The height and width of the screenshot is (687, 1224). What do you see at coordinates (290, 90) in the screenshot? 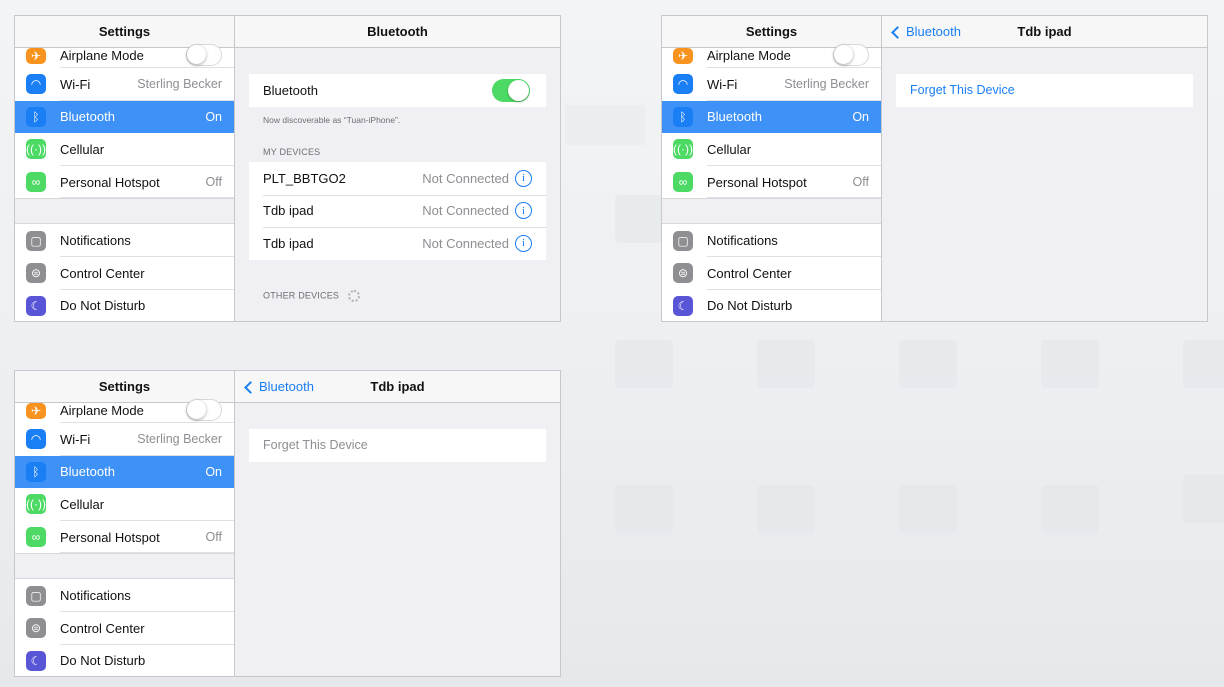
I see `bluetooth-toggle-label: Bluetooth` at bounding box center [290, 90].